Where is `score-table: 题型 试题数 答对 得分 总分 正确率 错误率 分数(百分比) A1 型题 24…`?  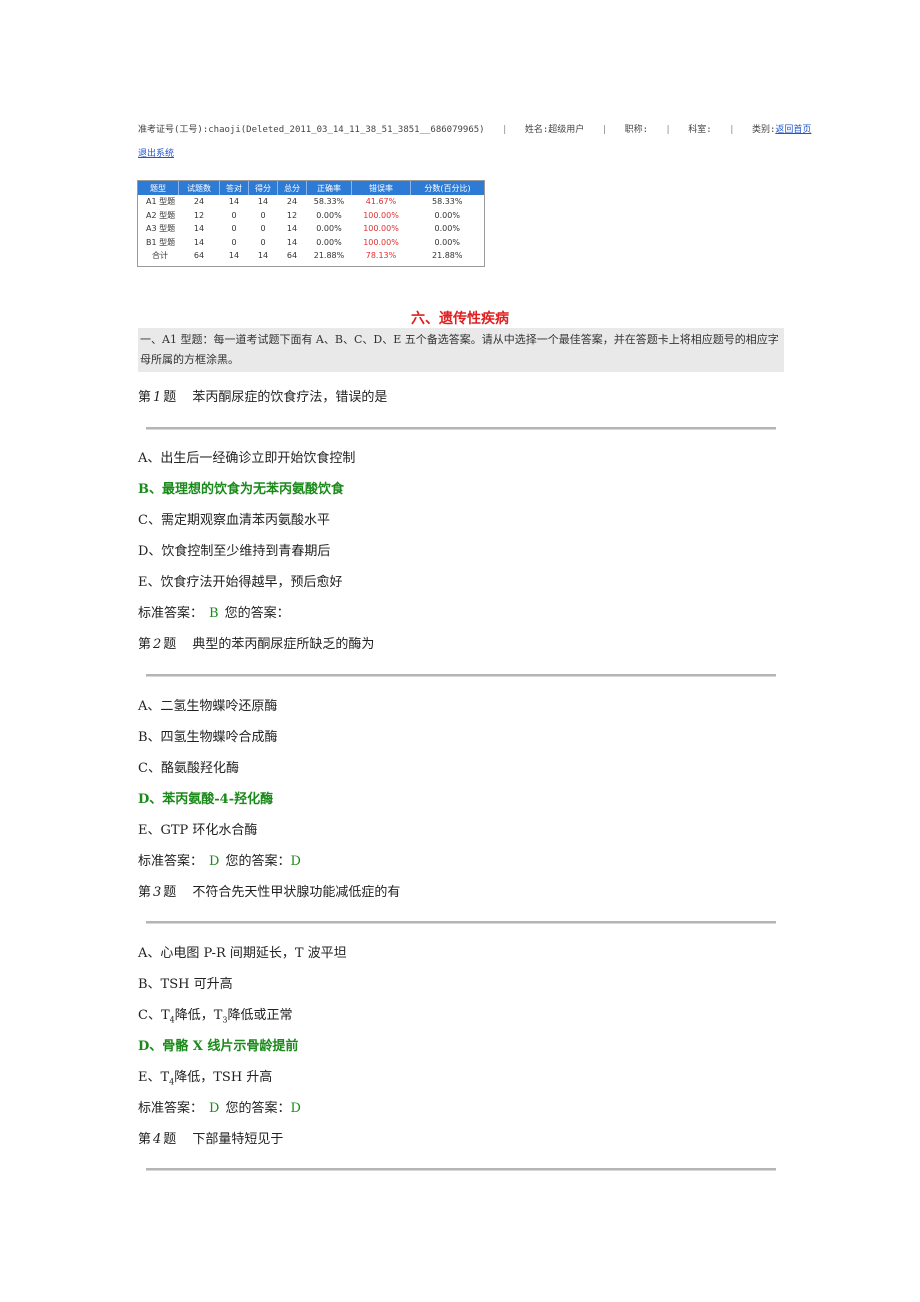 score-table: 题型 试题数 答对 得分 总分 正确率 错误率 分数(百分比) A1 型题 24… is located at coordinates (311, 222).